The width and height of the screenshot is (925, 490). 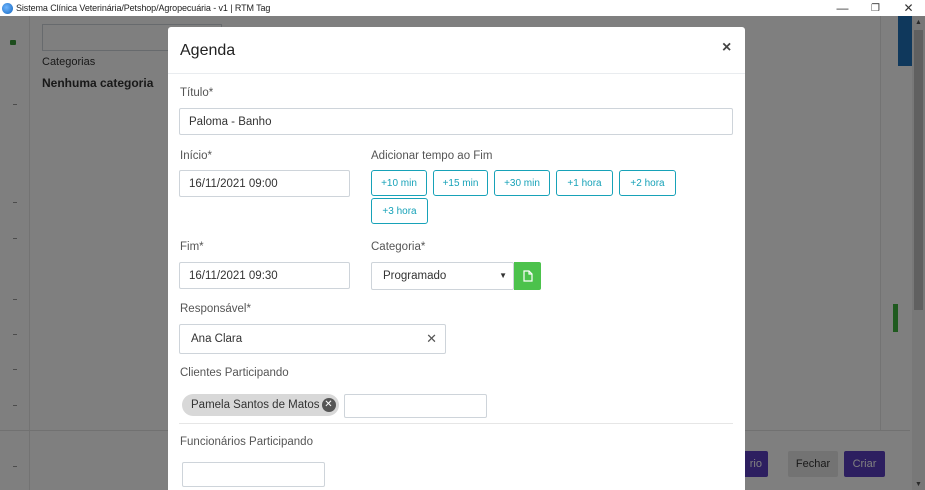 I want to click on cliente-chip: Pamela Santos de Matos ✕, so click(x=260, y=405).